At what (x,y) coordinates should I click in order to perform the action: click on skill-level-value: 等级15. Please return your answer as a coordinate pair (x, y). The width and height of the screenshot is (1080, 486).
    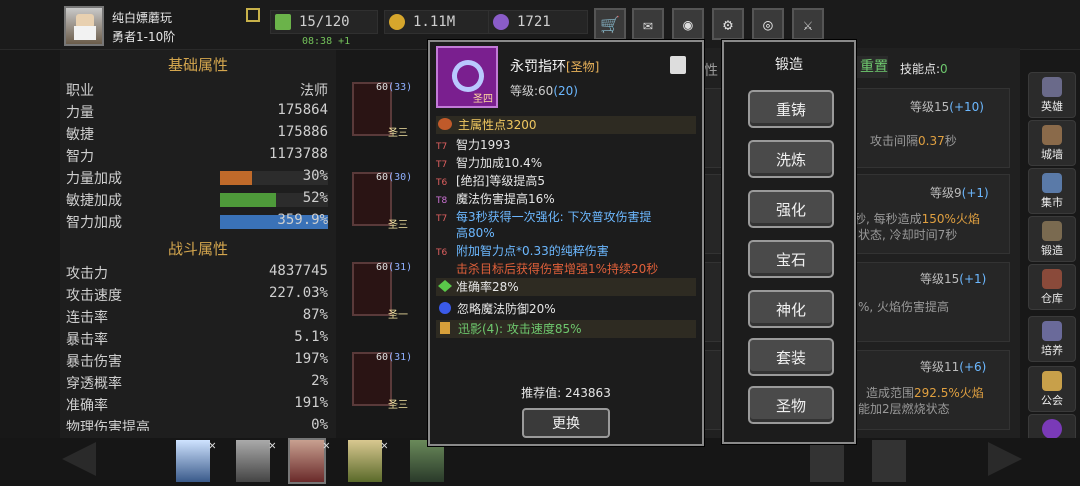
    Looking at the image, I should click on (940, 279).